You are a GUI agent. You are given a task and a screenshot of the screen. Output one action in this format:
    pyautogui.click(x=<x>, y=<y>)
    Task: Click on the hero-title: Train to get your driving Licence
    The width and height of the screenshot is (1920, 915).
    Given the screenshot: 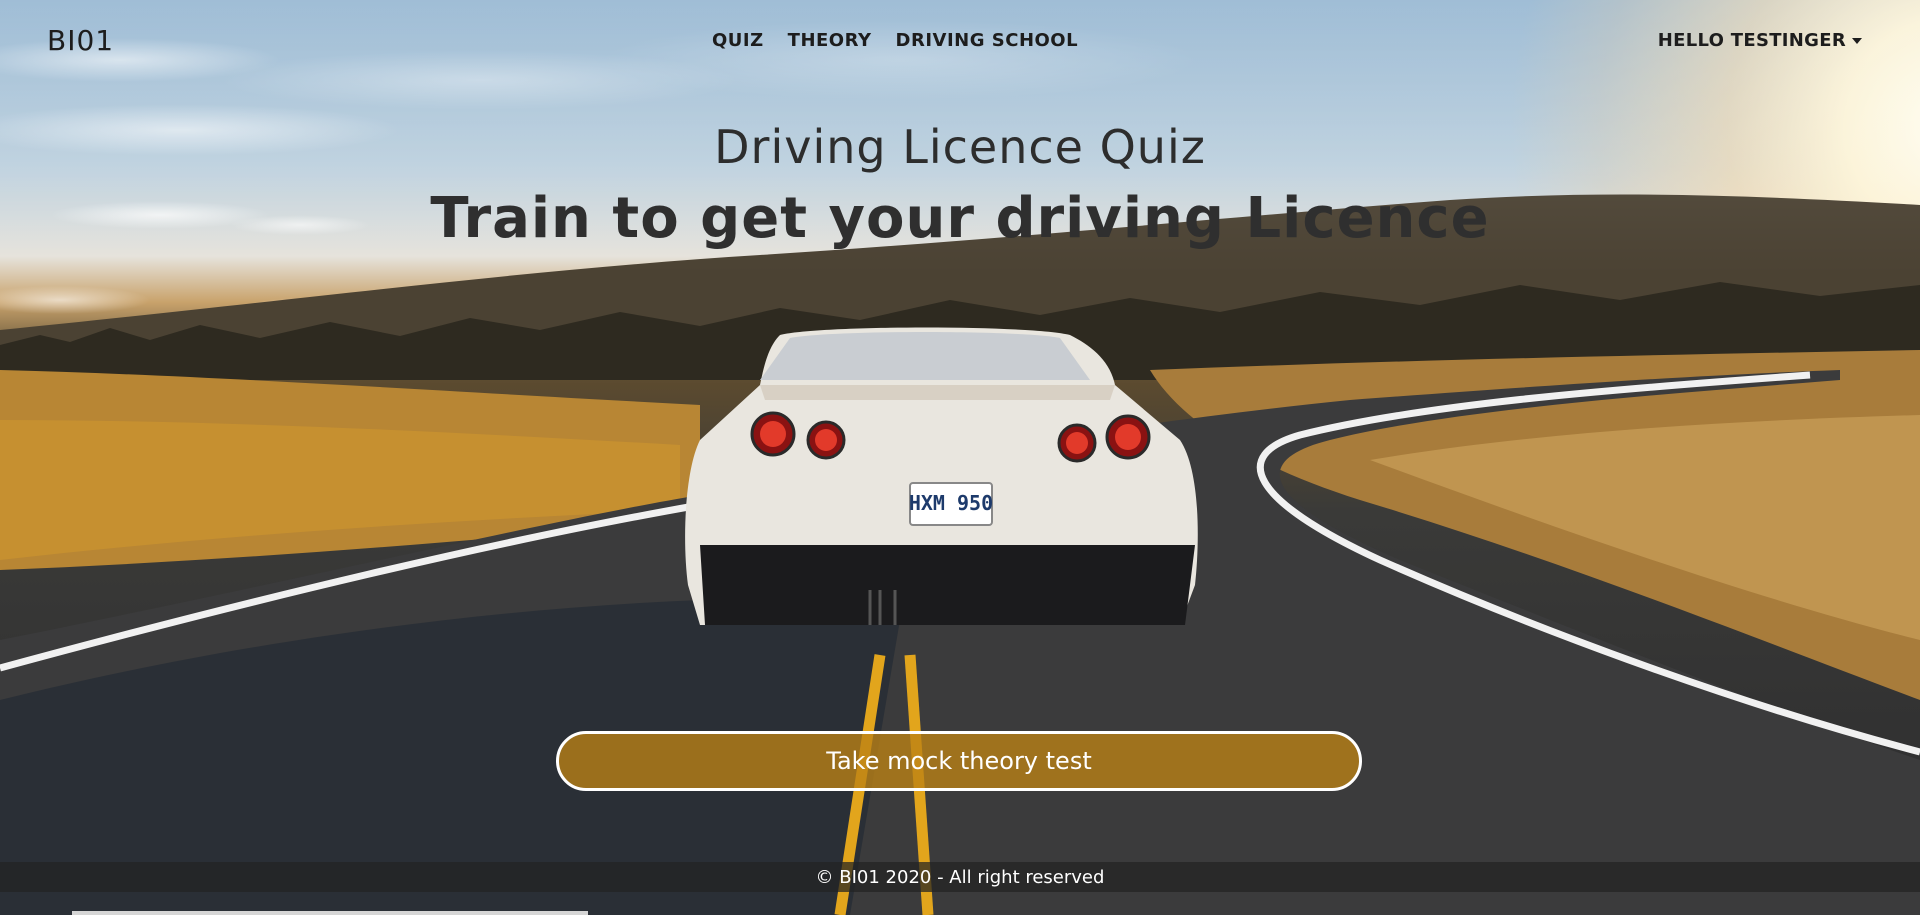 What is the action you would take?
    pyautogui.click(x=960, y=218)
    